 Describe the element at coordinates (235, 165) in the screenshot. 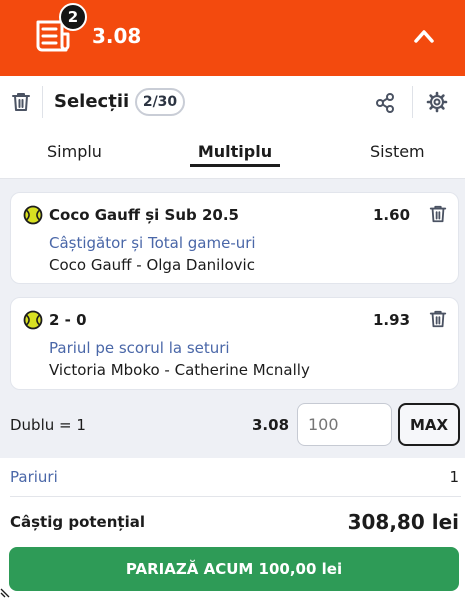

I see `active-tab-indicator` at that location.